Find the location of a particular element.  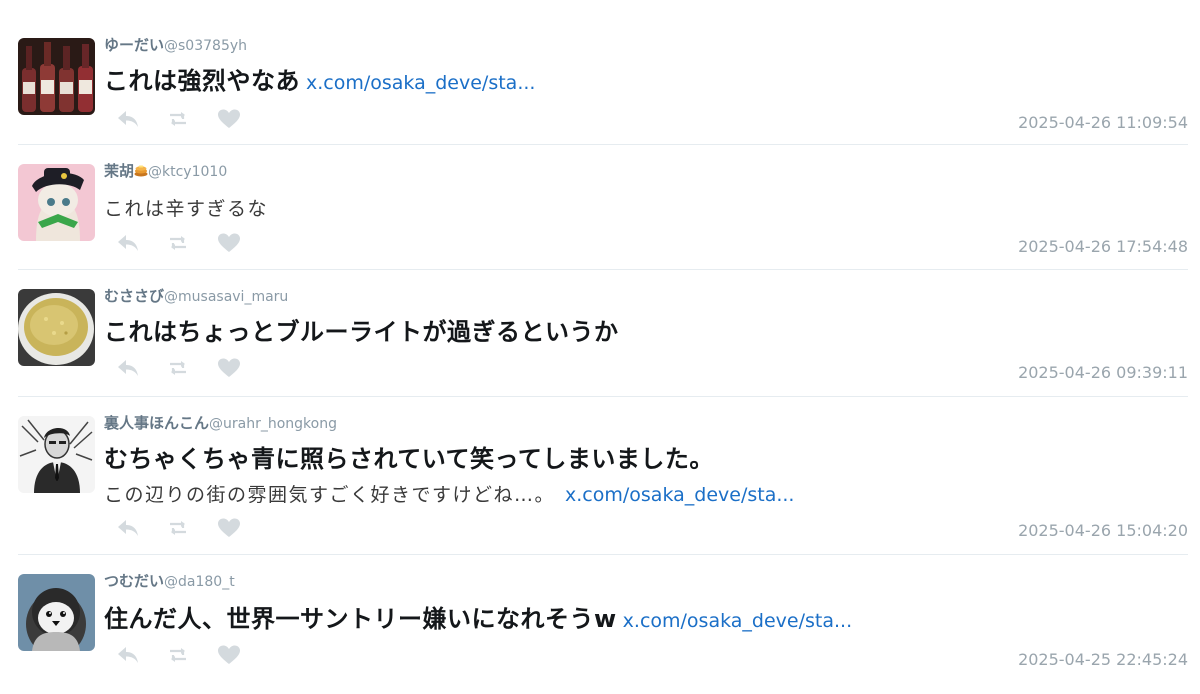

tweet-body: これはちょっとブルーライトが過ぎるというか is located at coordinates (361, 332).